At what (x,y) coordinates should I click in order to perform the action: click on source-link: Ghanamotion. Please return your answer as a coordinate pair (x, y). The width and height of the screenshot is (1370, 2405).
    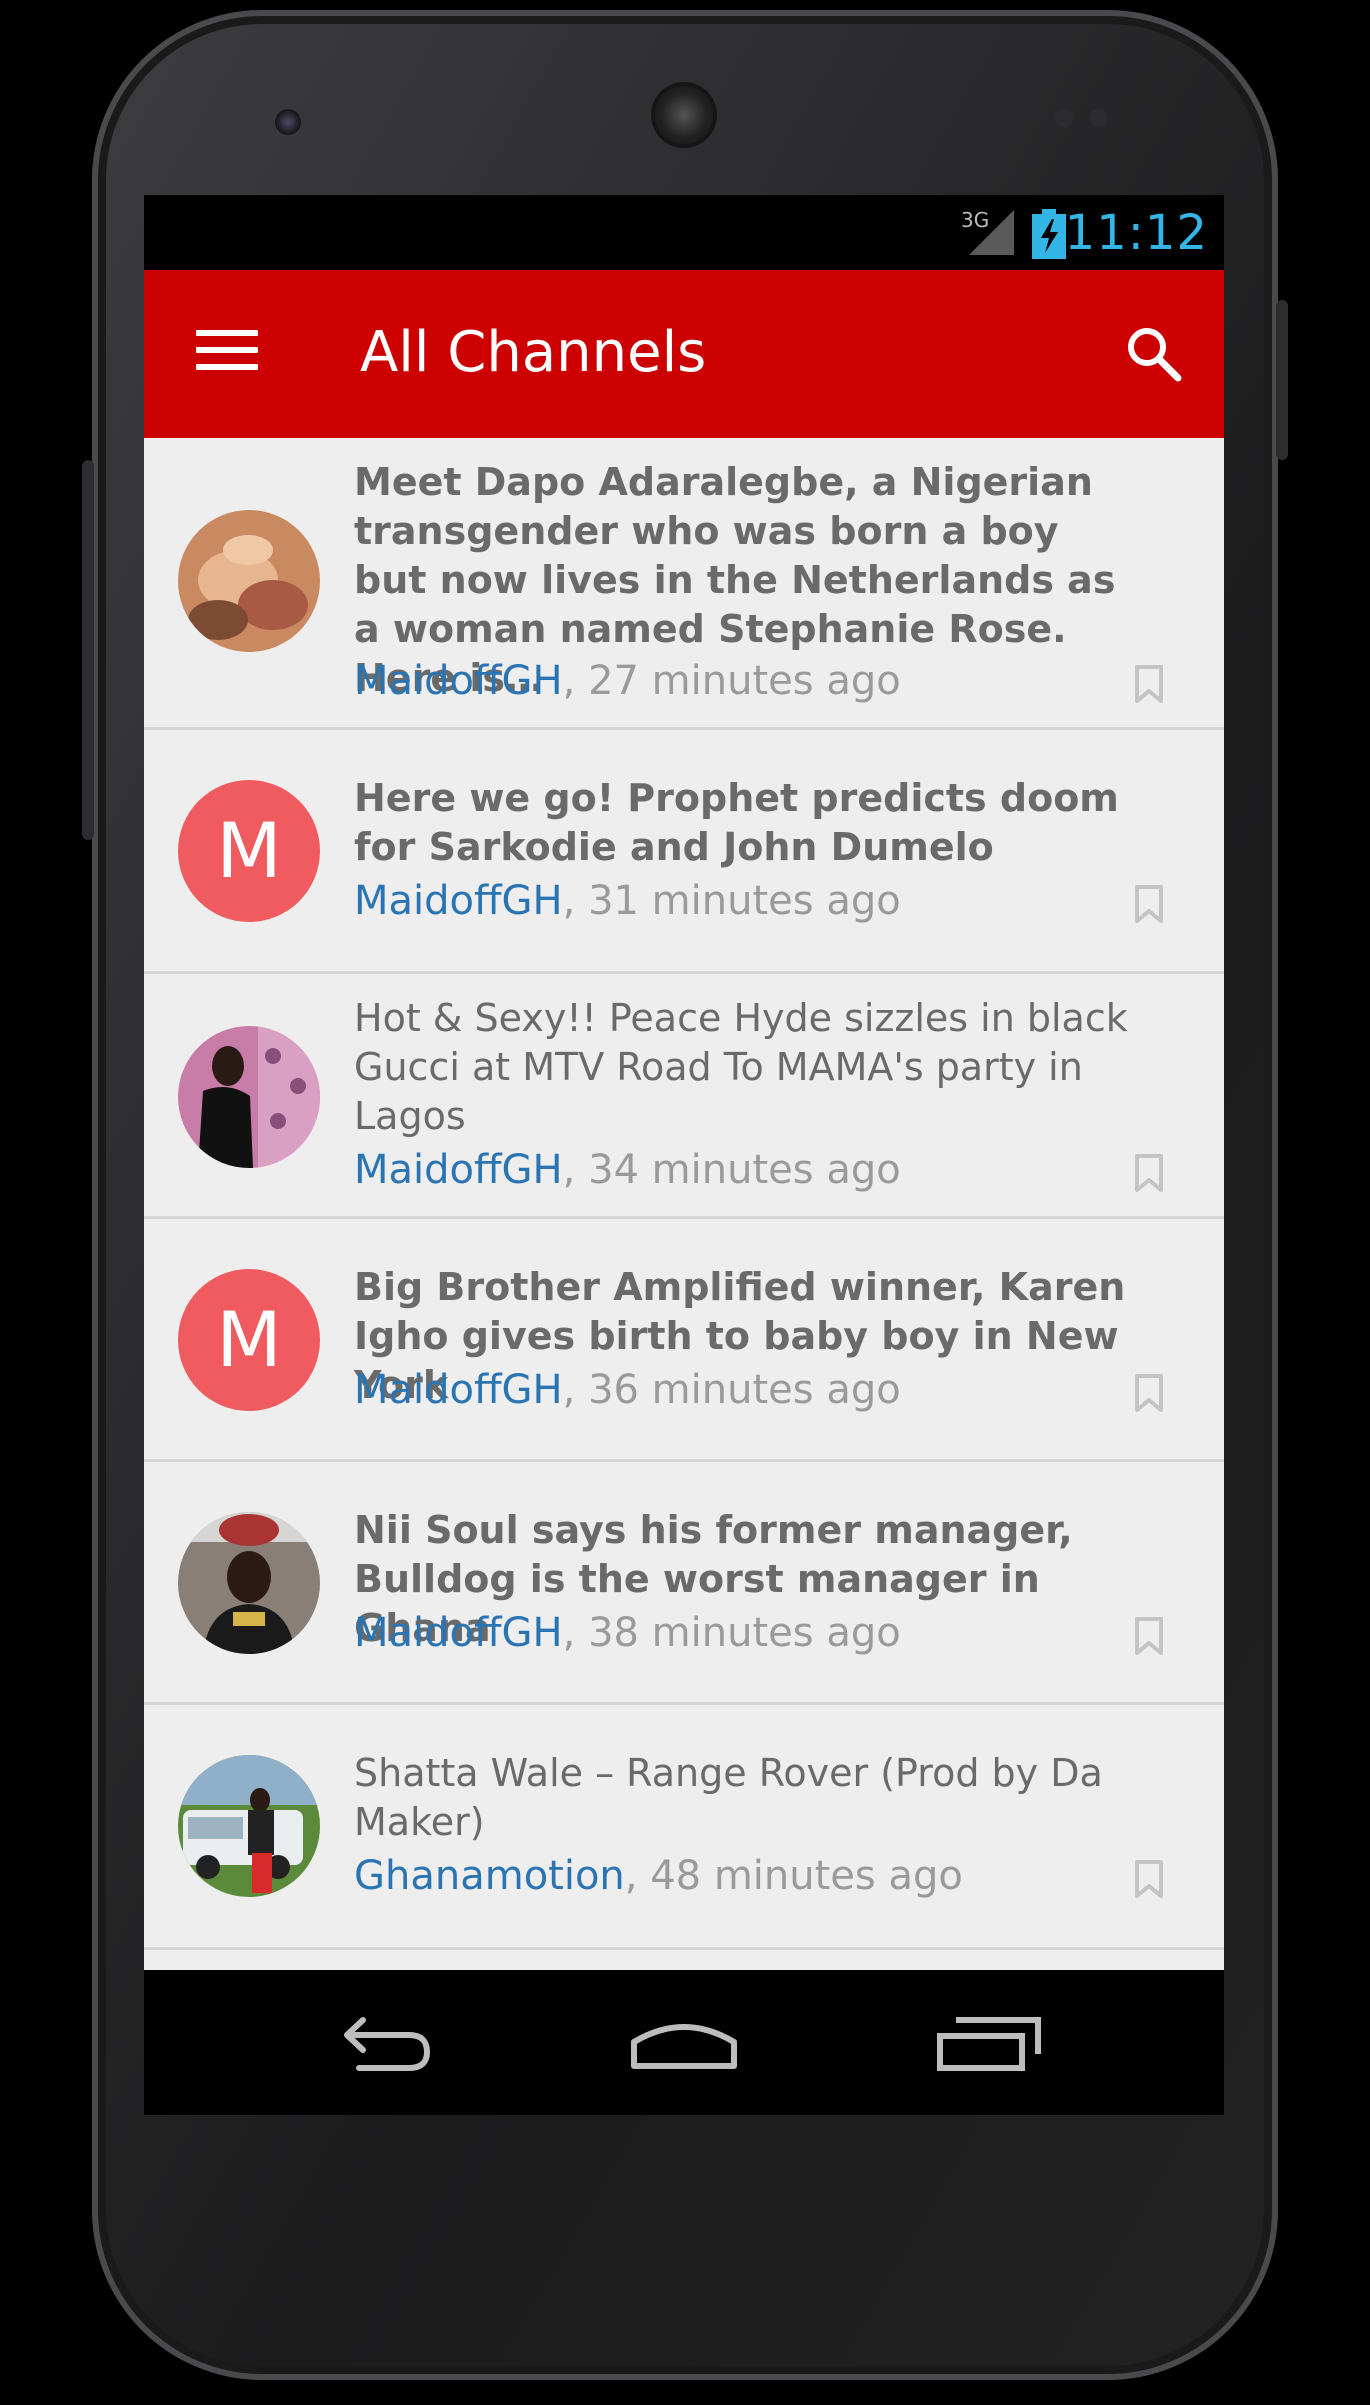
    Looking at the image, I should click on (489, 1876).